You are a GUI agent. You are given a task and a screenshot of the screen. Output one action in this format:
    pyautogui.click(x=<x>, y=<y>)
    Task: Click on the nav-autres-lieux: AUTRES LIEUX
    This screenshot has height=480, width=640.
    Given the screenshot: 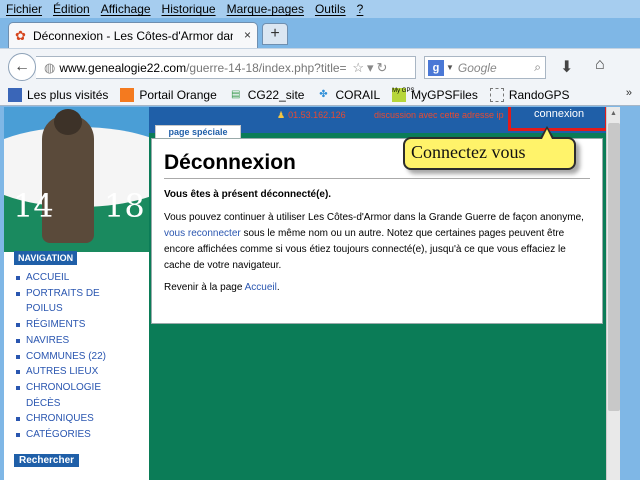 What is the action you would take?
    pyautogui.click(x=78, y=372)
    